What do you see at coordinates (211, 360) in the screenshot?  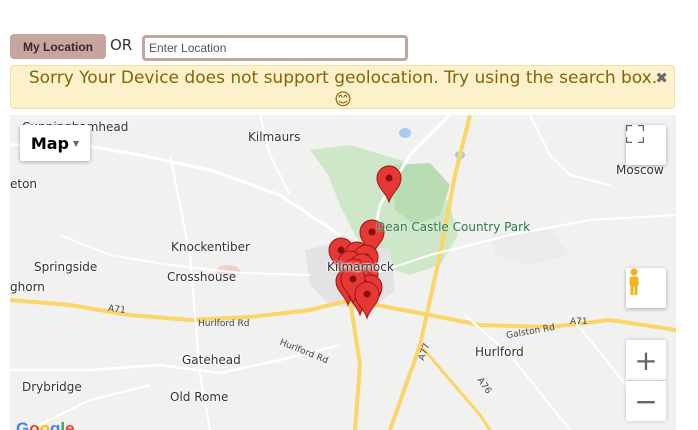 I see `place-label: Gatehead` at bounding box center [211, 360].